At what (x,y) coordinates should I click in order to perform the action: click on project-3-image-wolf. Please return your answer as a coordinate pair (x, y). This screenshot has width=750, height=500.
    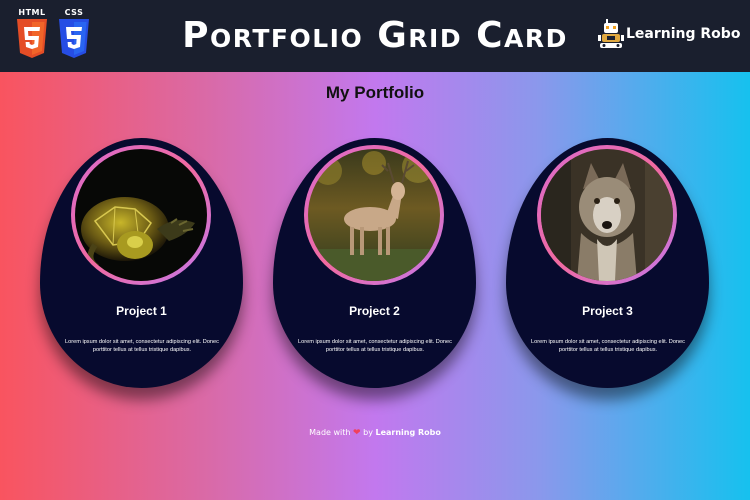
    Looking at the image, I should click on (607, 215).